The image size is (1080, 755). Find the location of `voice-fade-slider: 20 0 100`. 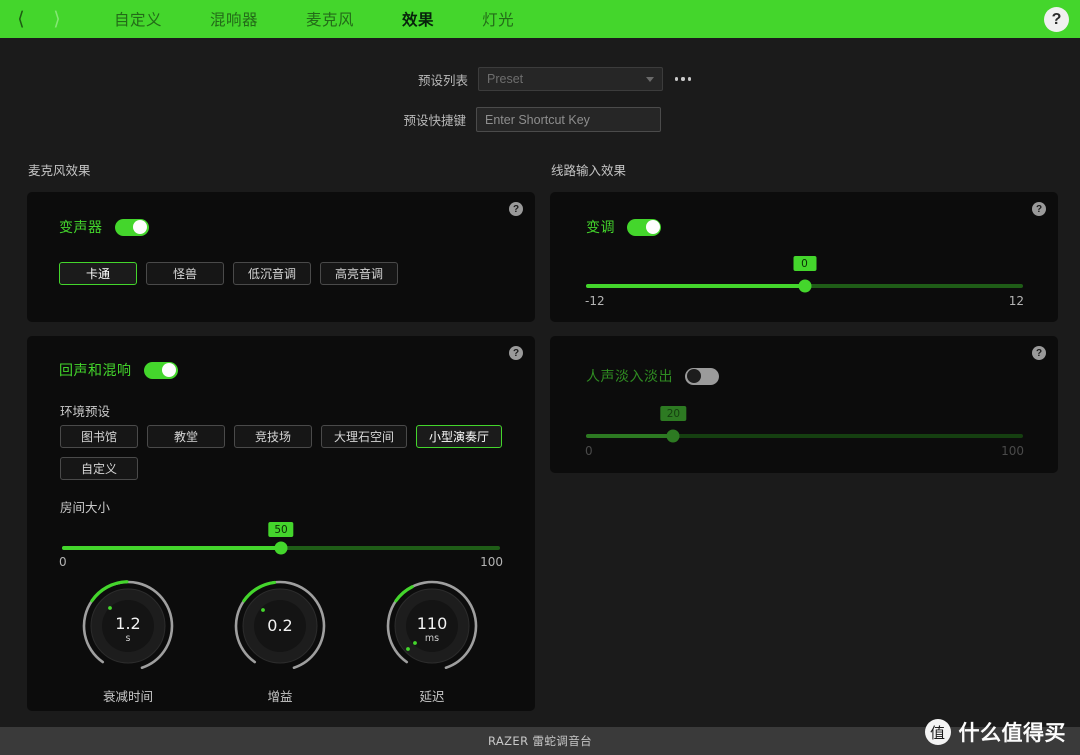

voice-fade-slider: 20 0 100 is located at coordinates (804, 432).